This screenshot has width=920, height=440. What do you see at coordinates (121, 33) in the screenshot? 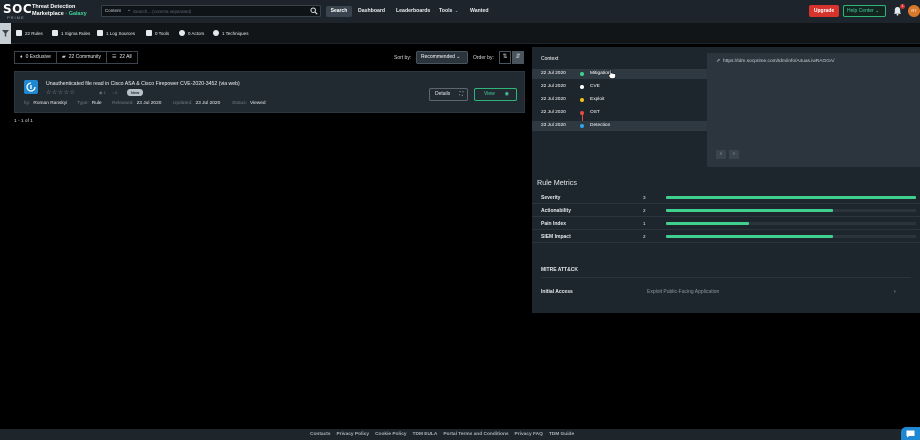
I see `stat-log-label: 1 Log Sources` at bounding box center [121, 33].